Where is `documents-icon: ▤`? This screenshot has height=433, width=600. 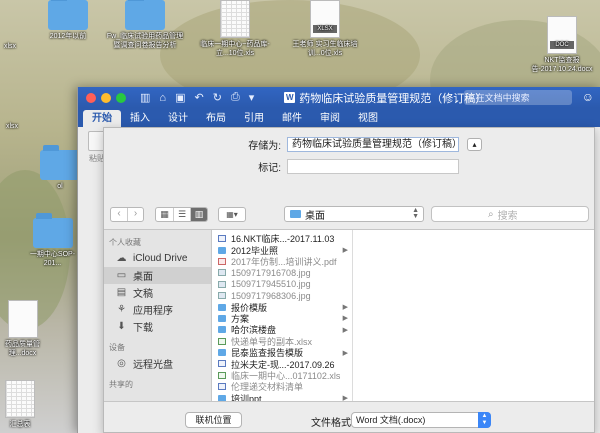
documents-icon: ▤ is located at coordinates (121, 292).